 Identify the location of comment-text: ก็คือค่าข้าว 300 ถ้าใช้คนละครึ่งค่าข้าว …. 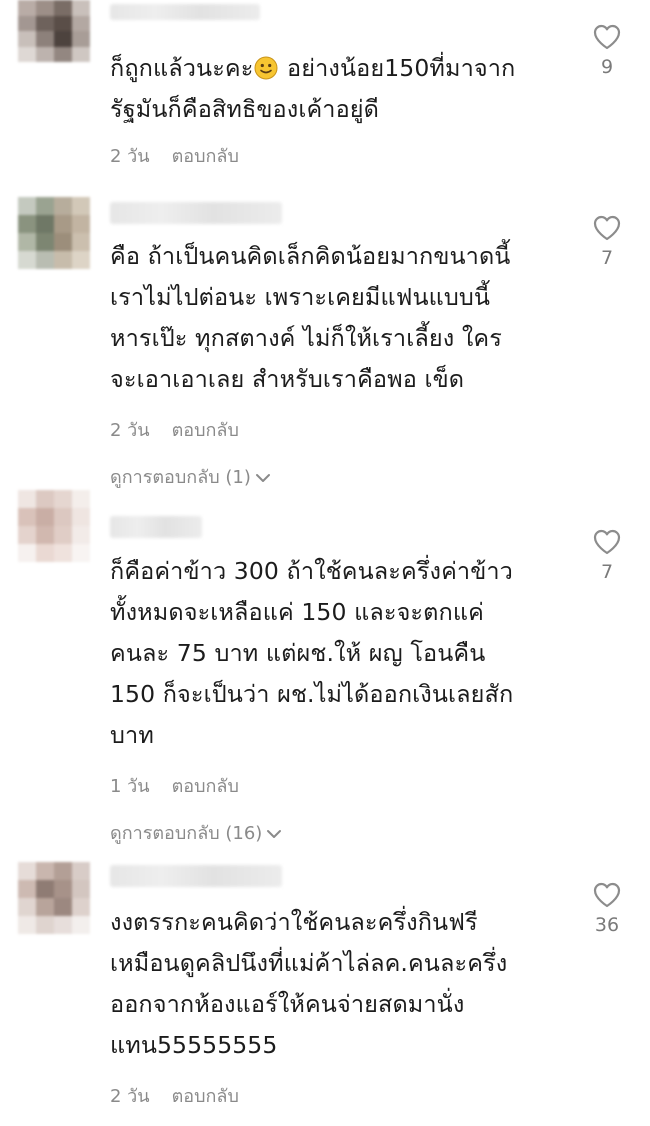
(345, 653).